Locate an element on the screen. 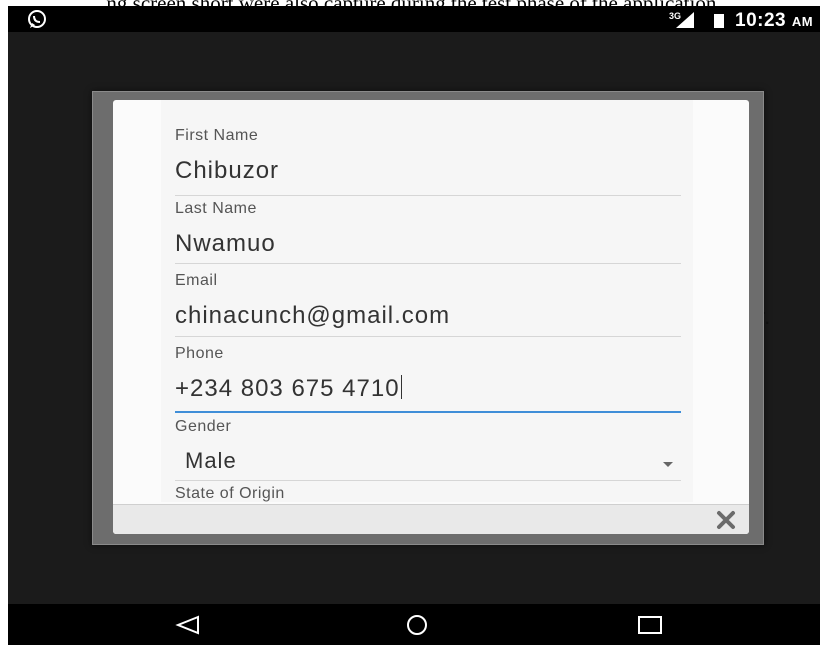 Image resolution: width=828 pixels, height=645 pixels. email-value: chinacunch@gmail.com is located at coordinates (428, 316).